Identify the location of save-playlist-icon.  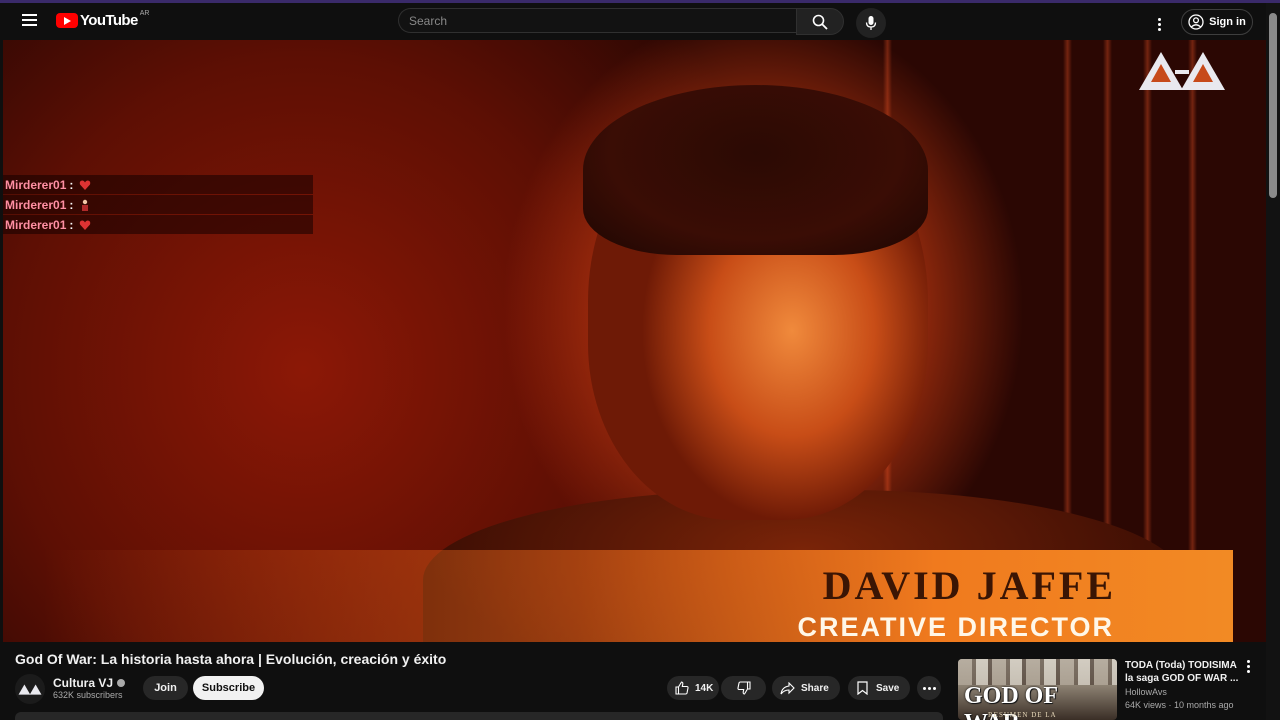
(862, 688).